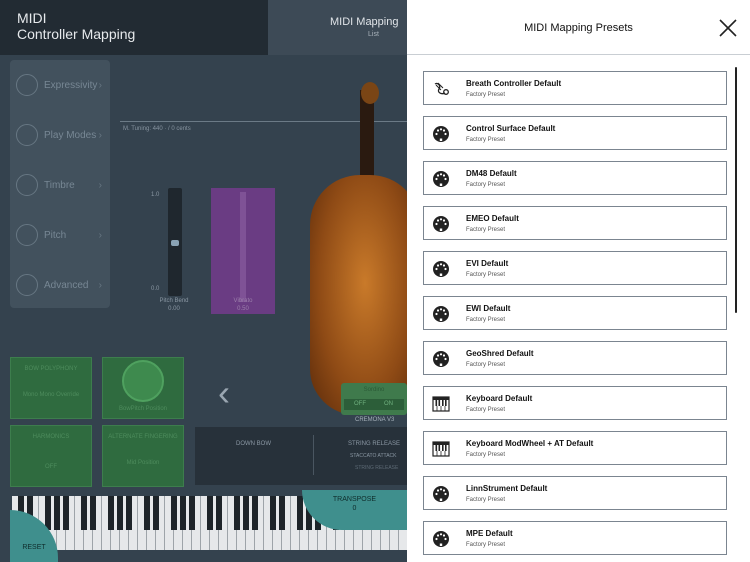 The width and height of the screenshot is (750, 562). I want to click on pitch-bend-slider, so click(175, 242).